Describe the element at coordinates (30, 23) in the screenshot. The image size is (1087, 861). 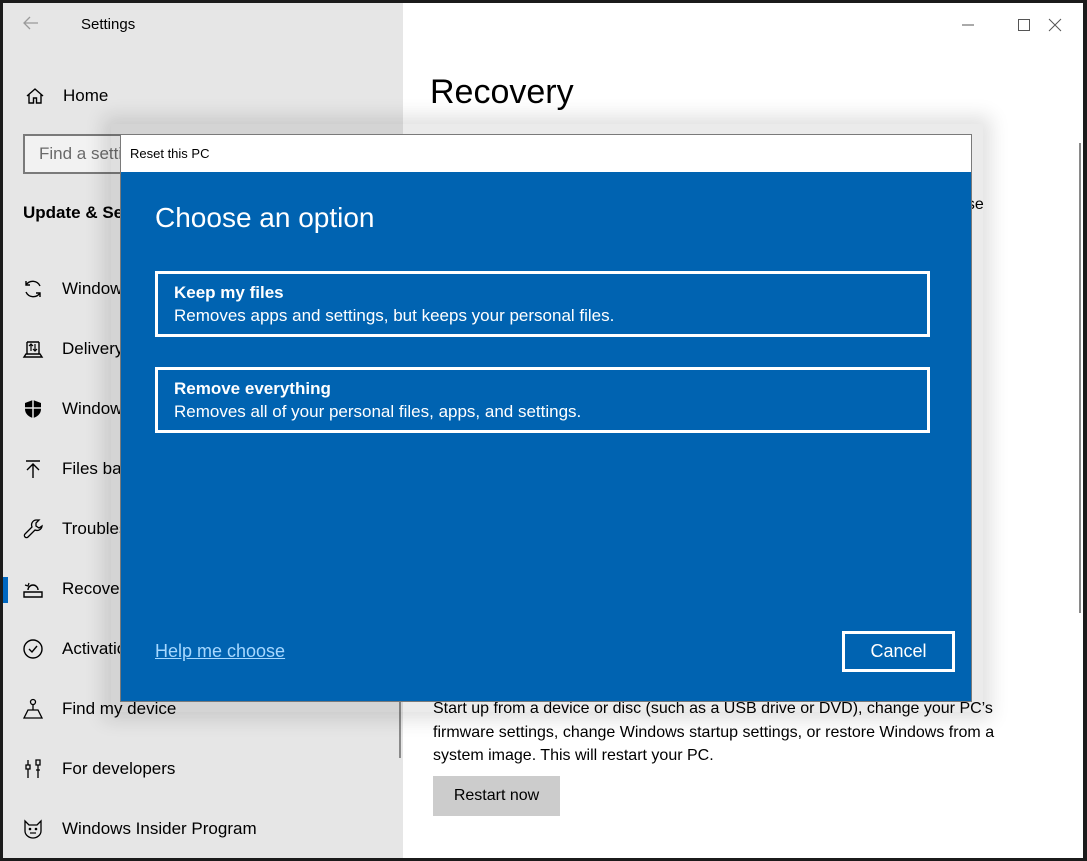
I see `back-arrow-icon` at that location.